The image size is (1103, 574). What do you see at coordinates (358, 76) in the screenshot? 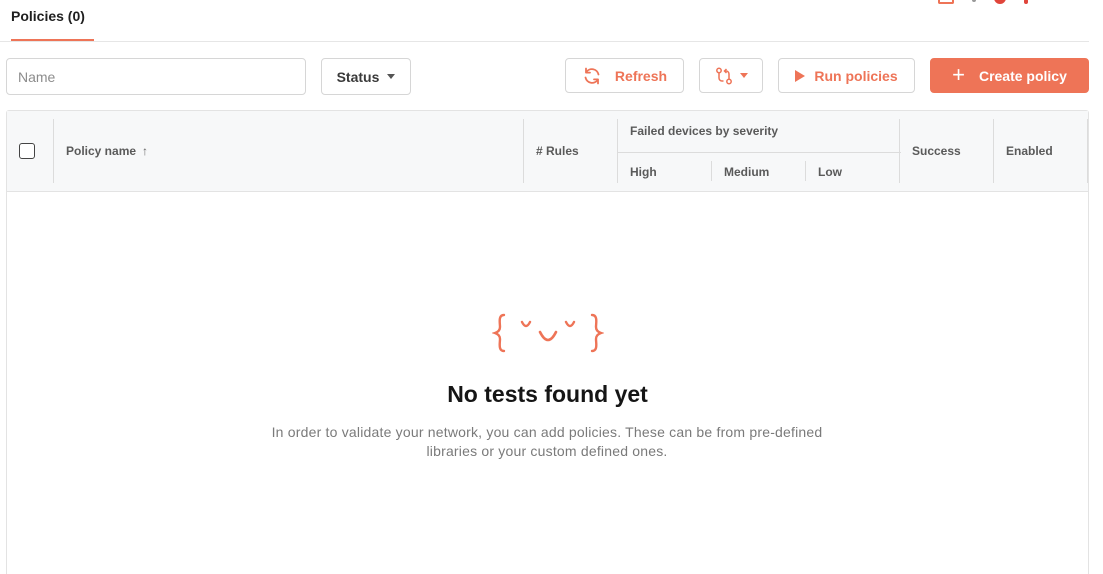
I see `status-filter-label: Status` at bounding box center [358, 76].